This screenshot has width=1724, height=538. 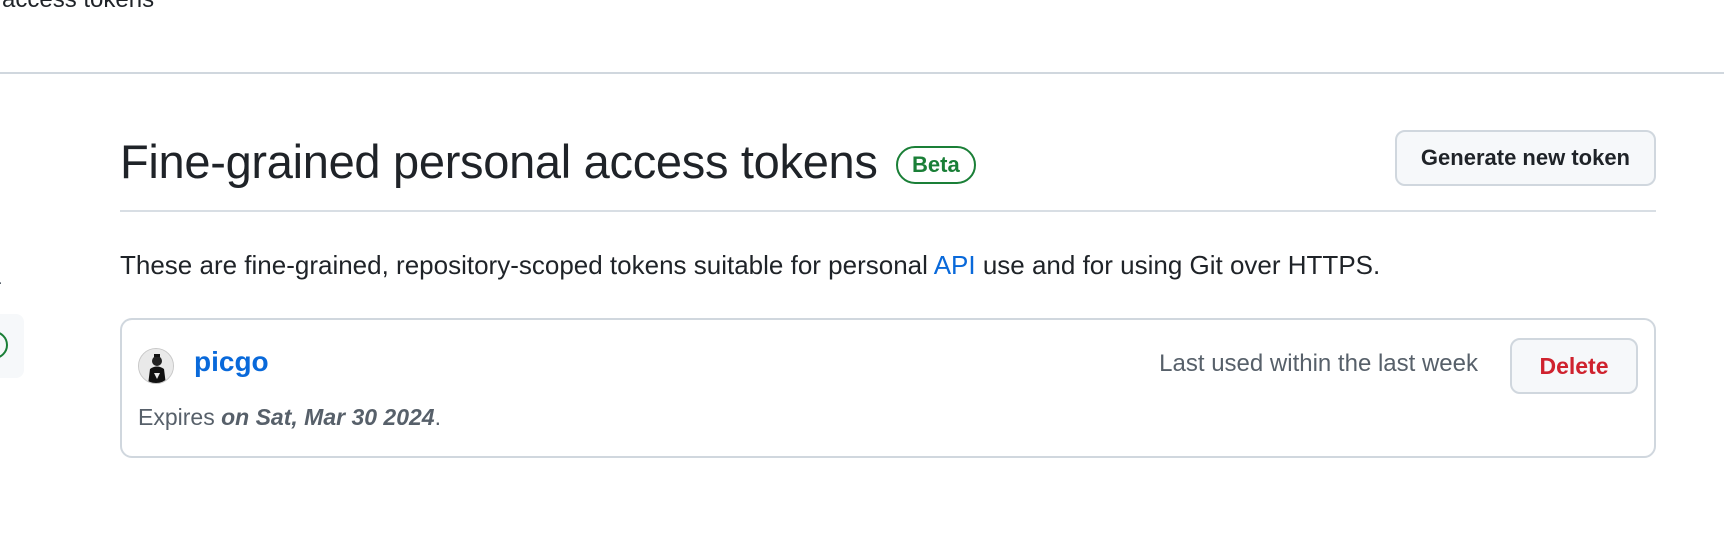 I want to click on beta-badge: Beta, so click(x=936, y=165).